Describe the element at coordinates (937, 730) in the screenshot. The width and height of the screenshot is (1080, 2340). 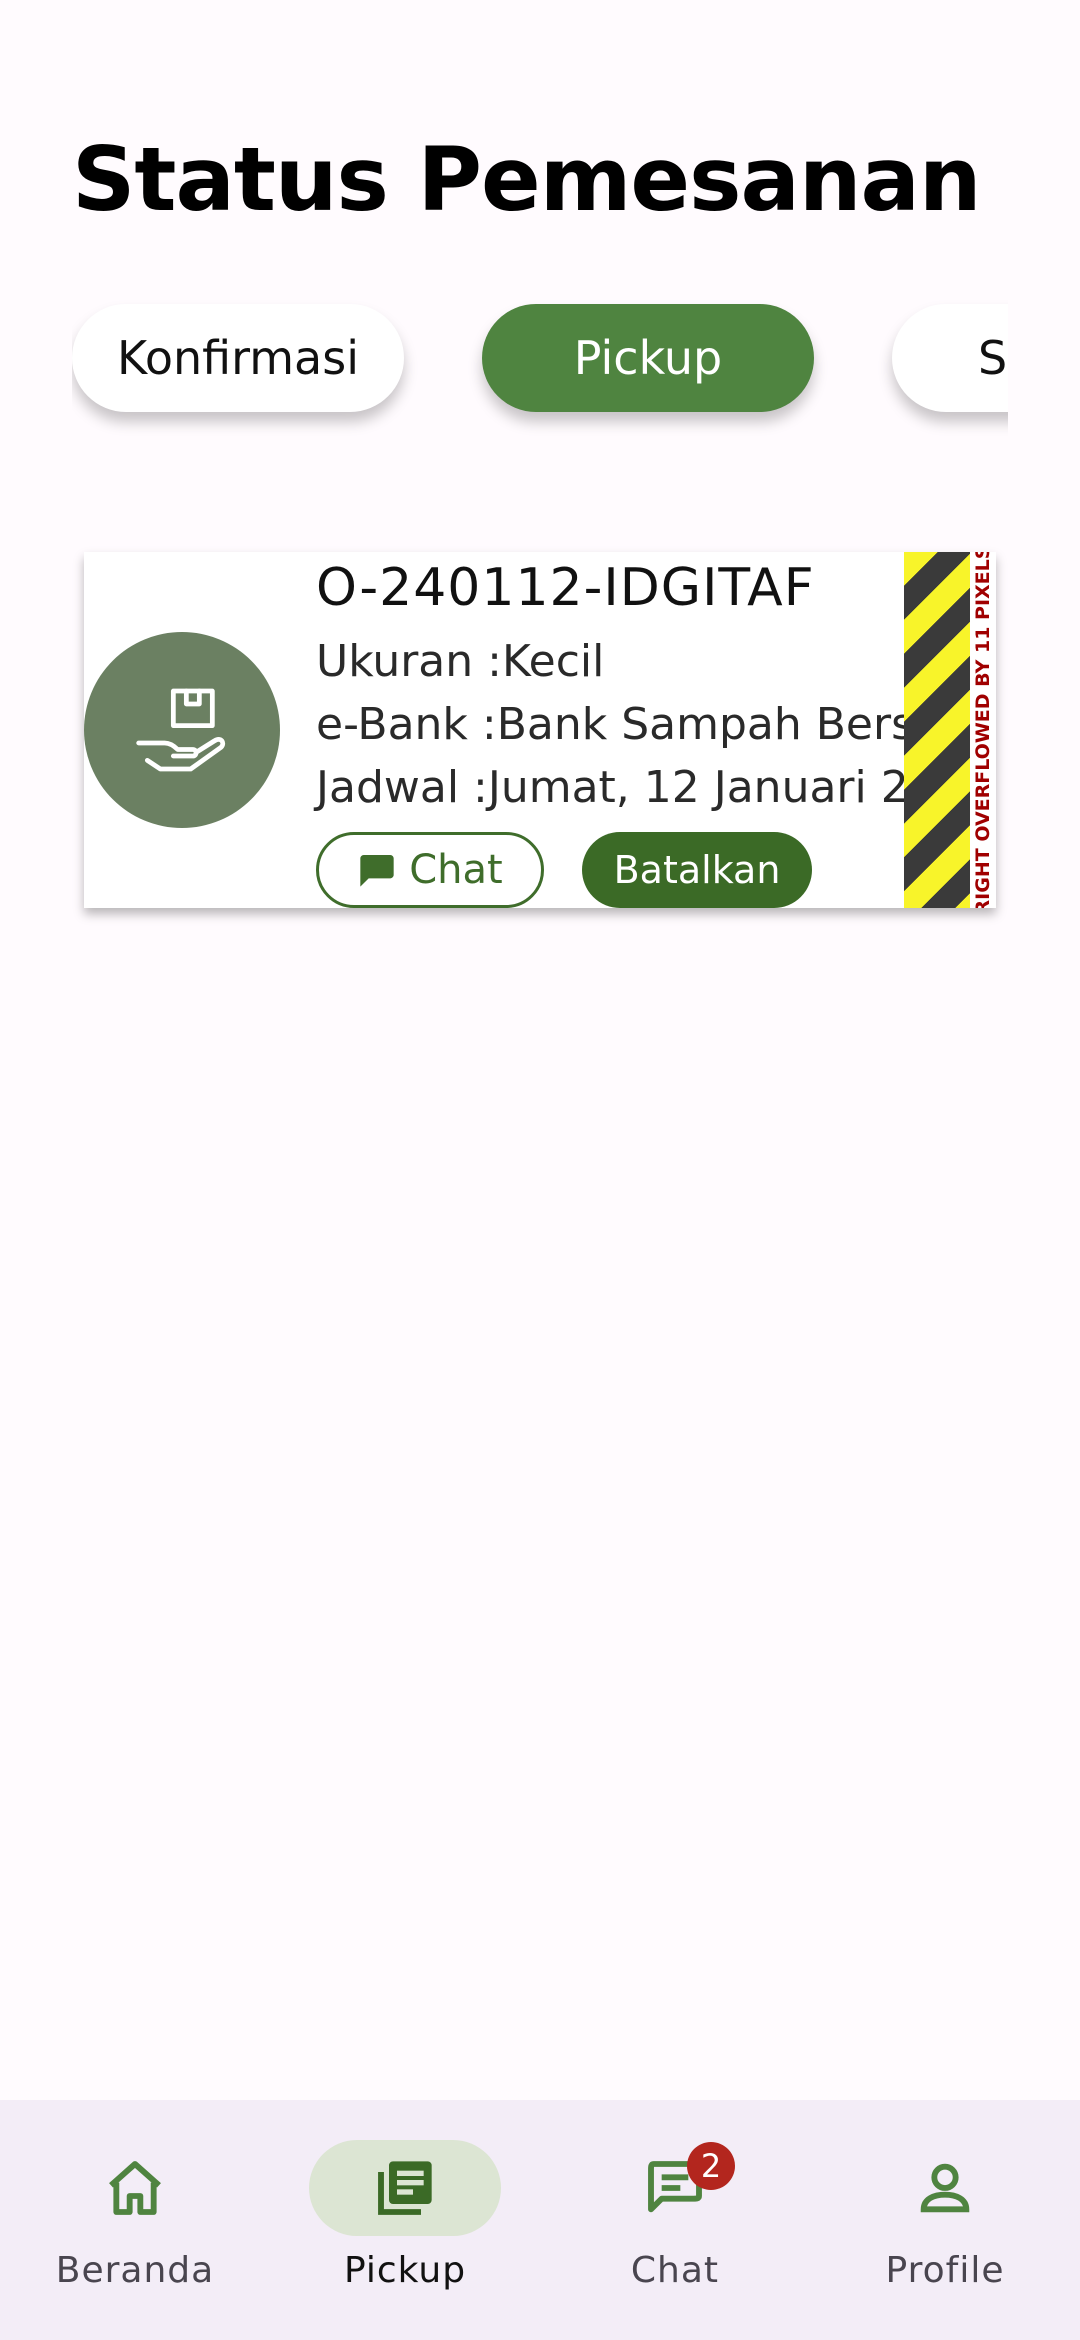
I see `overflow-stripes` at that location.